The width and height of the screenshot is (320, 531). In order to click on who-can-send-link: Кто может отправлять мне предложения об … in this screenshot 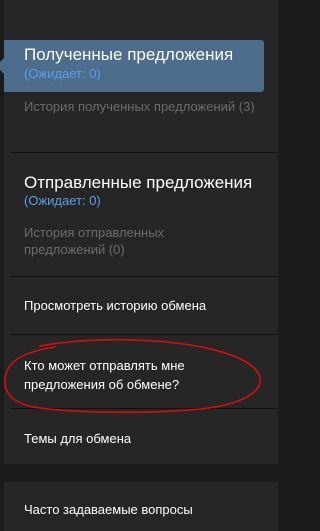, I will do `click(131, 375)`.